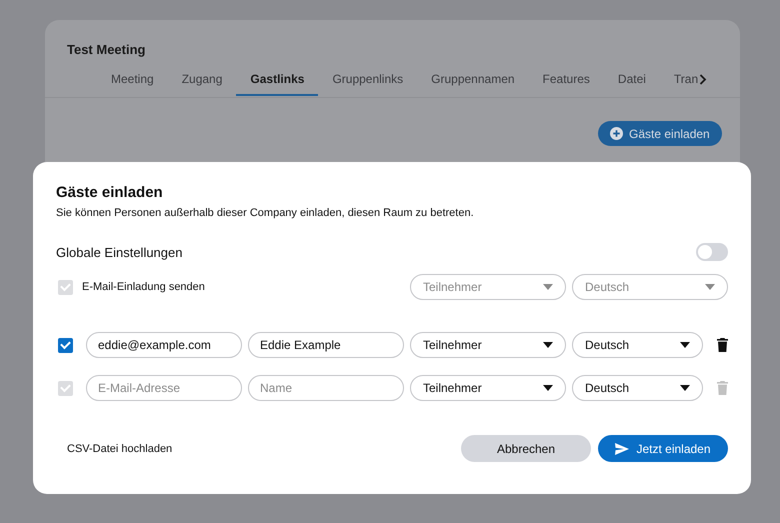  I want to click on invite-guests-button: Gäste einladen, so click(660, 133).